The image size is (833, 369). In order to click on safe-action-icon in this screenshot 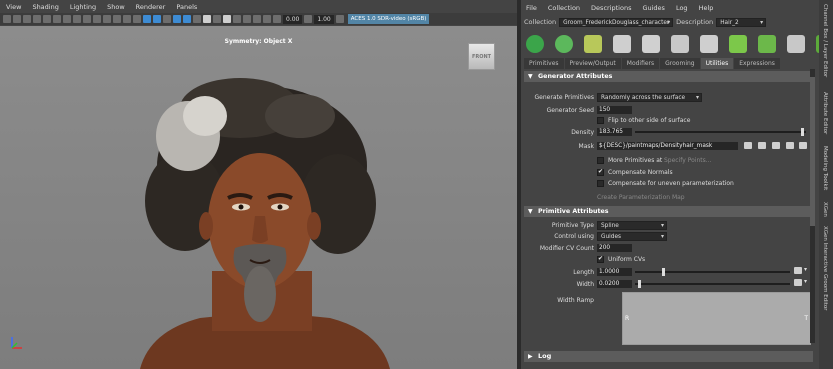, I will do `click(117, 19)`.